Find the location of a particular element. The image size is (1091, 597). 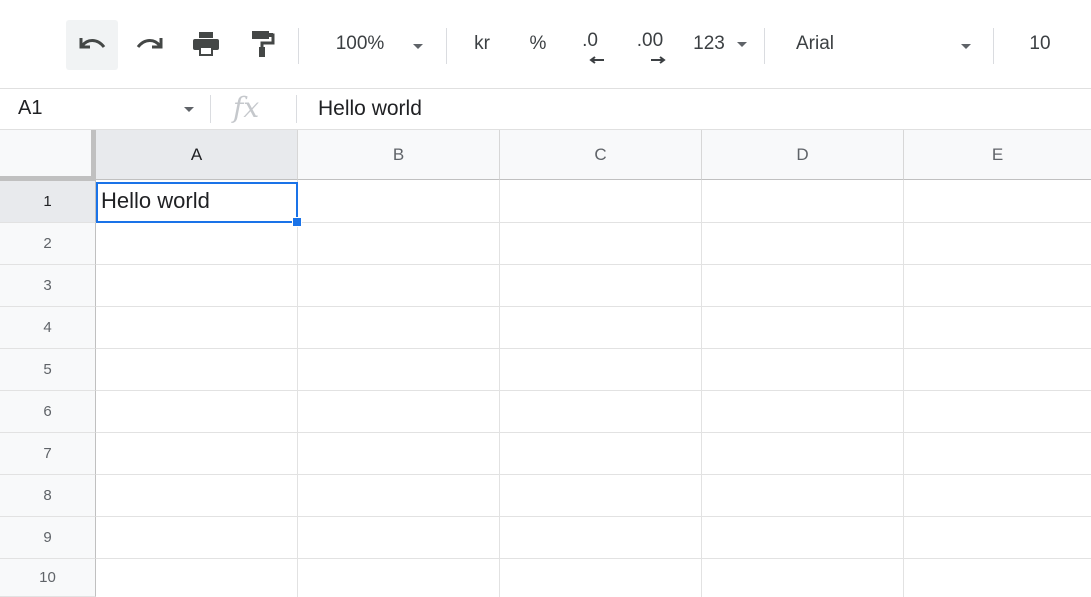

row-header-4: 4 is located at coordinates (48, 328).